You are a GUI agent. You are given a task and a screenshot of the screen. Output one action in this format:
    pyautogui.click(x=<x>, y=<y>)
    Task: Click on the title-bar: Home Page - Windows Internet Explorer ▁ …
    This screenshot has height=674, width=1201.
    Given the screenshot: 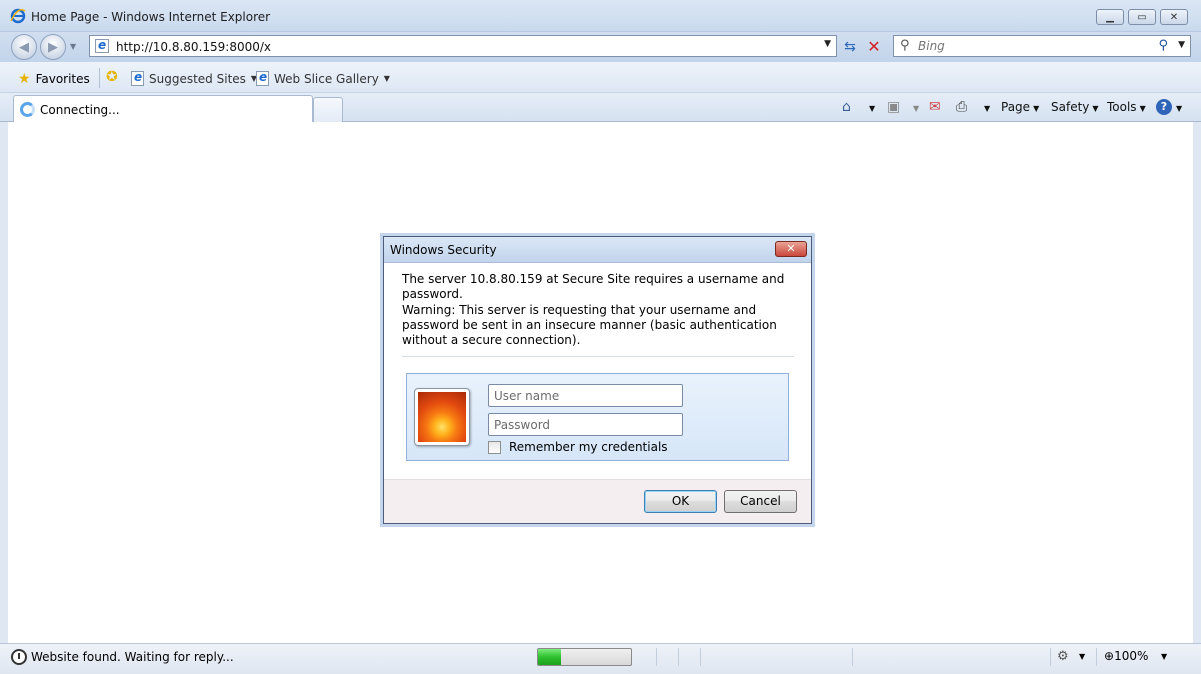 What is the action you would take?
    pyautogui.click(x=600, y=16)
    